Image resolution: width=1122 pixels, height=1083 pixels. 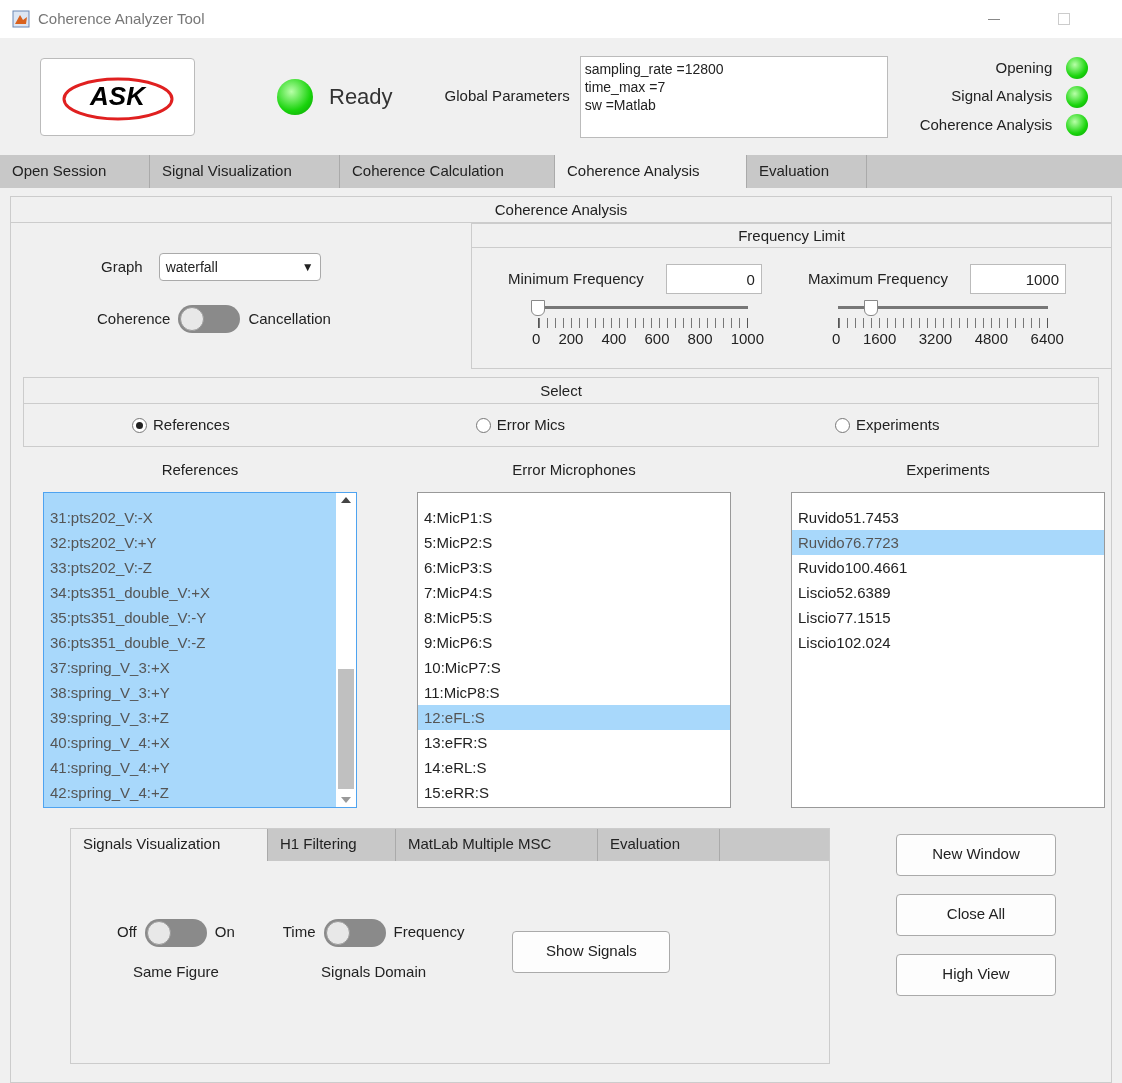 I want to click on minimize-icon, so click(x=994, y=19).